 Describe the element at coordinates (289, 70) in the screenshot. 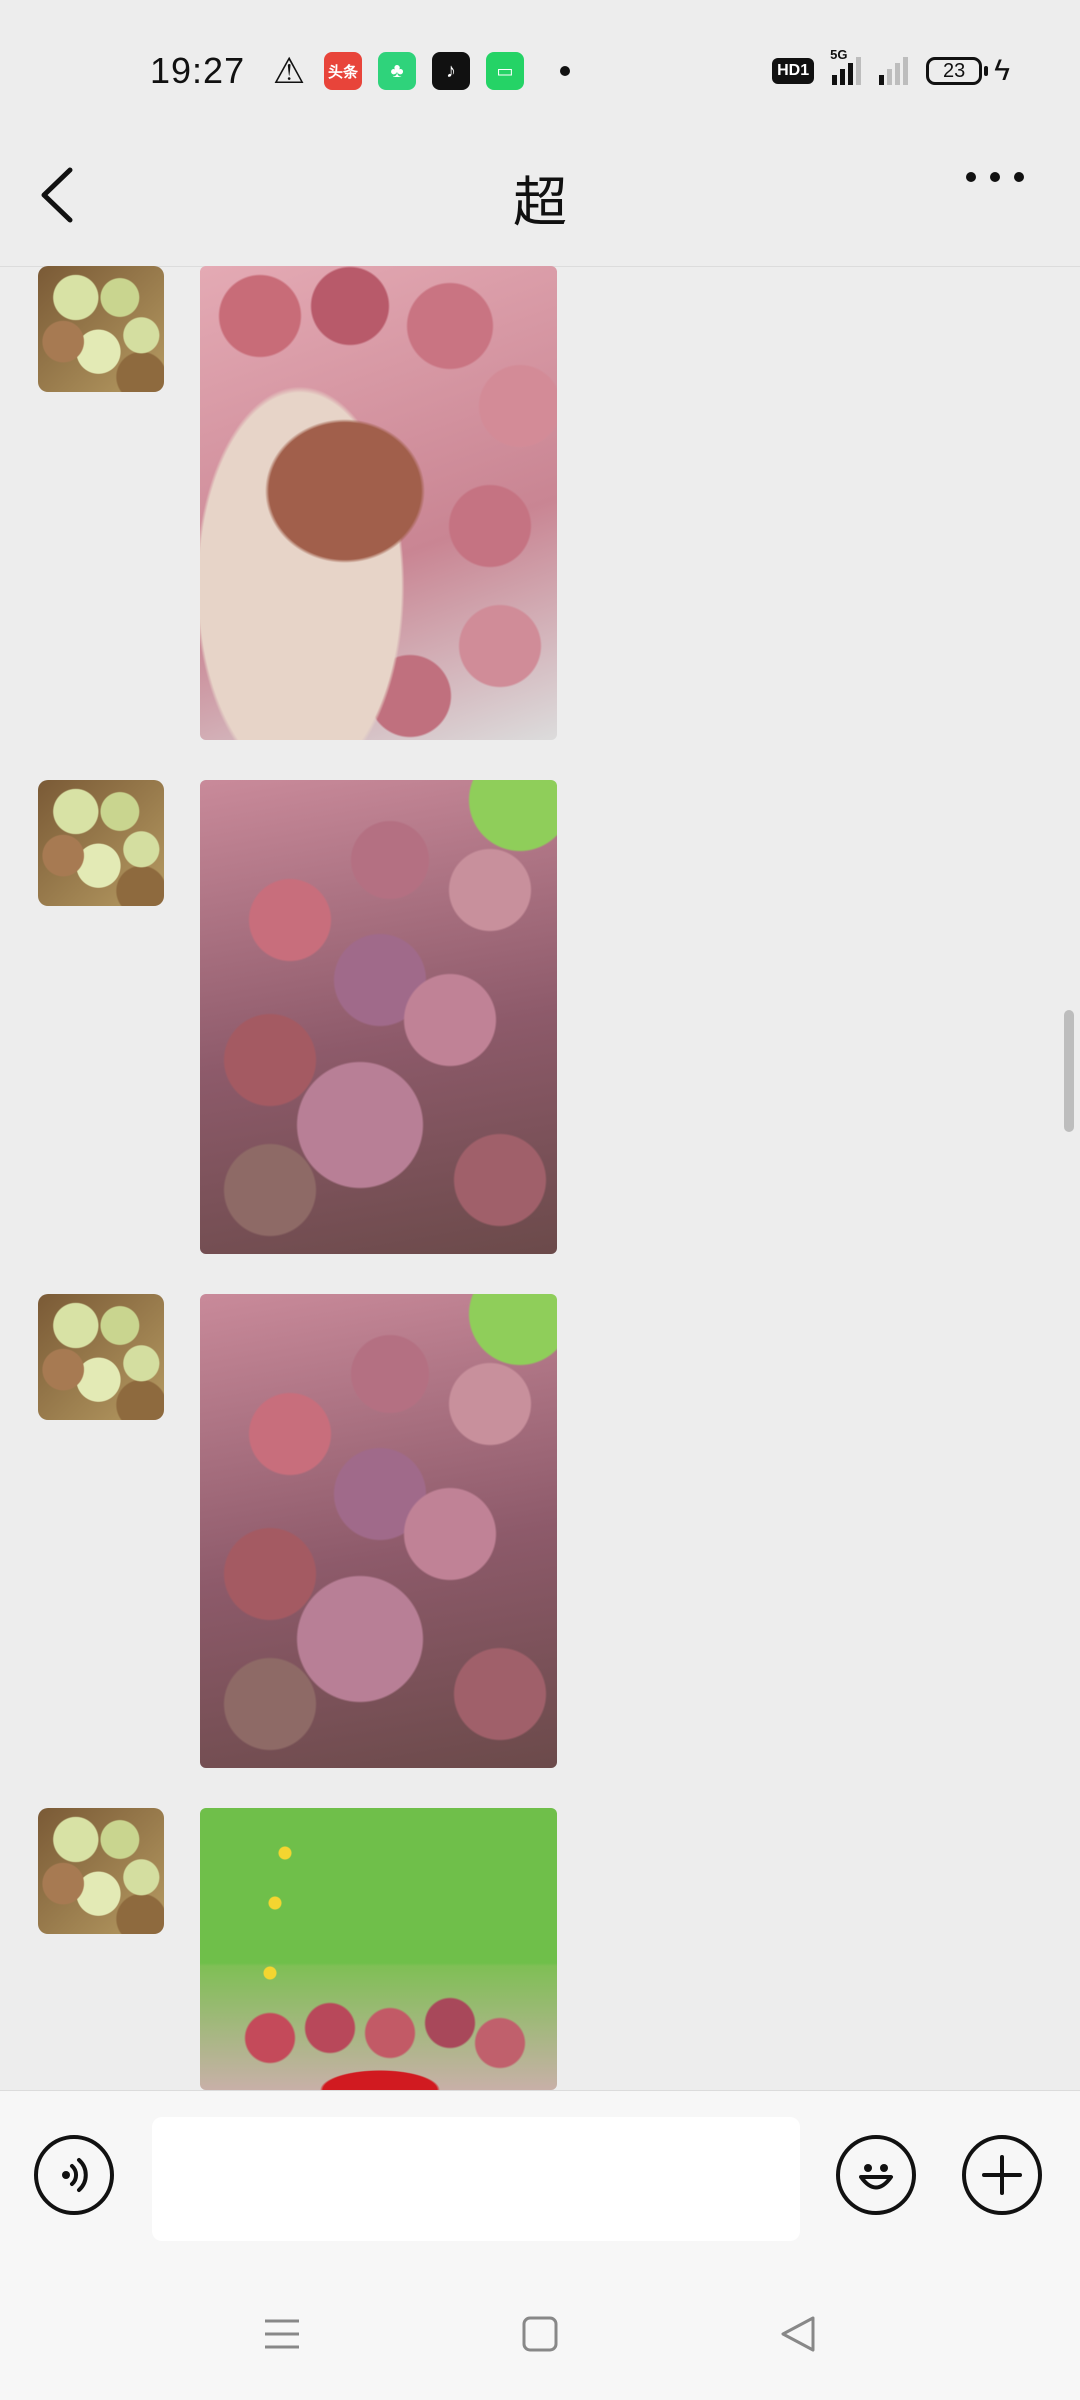

I see `warning-icon: ⚠` at that location.